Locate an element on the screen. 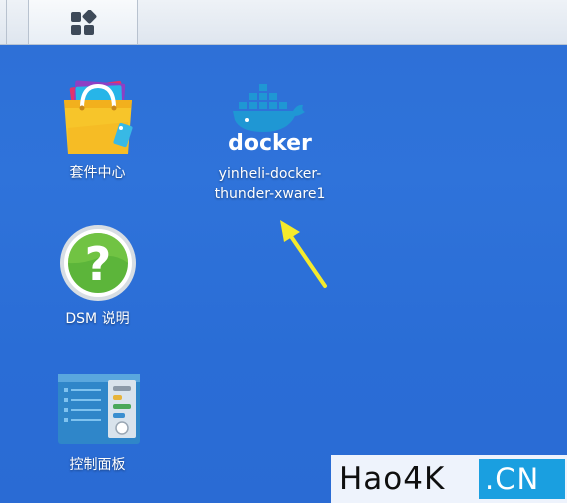 This screenshot has height=503, width=567. control-panel-icon is located at coordinates (99, 409).